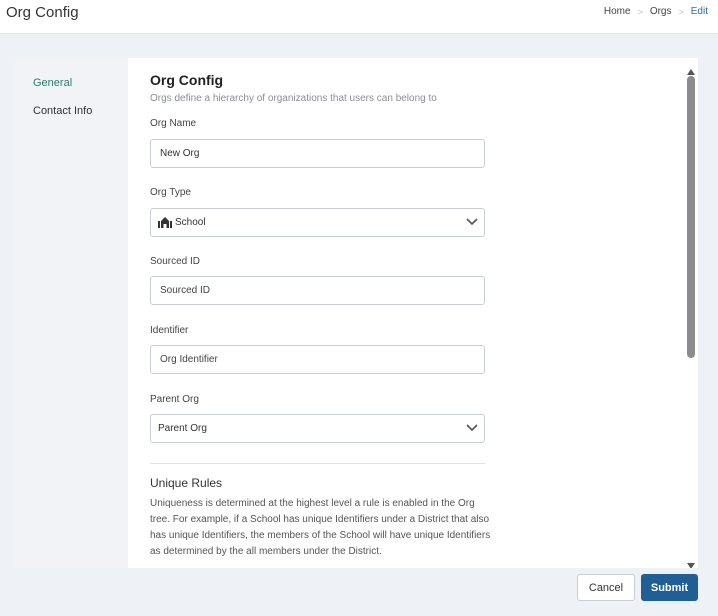 This screenshot has width=718, height=616. What do you see at coordinates (617, 11) in the screenshot?
I see `breadcrumb-home: Home` at bounding box center [617, 11].